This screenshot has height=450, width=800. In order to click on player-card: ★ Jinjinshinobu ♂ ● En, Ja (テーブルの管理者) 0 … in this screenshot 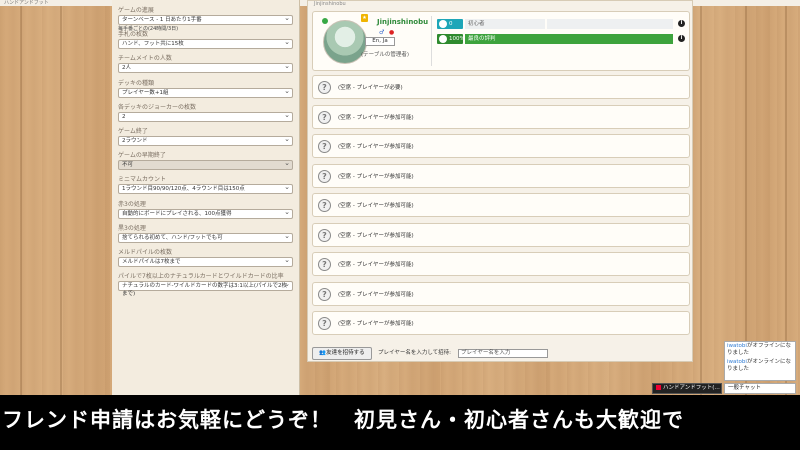, I will do `click(501, 41)`.